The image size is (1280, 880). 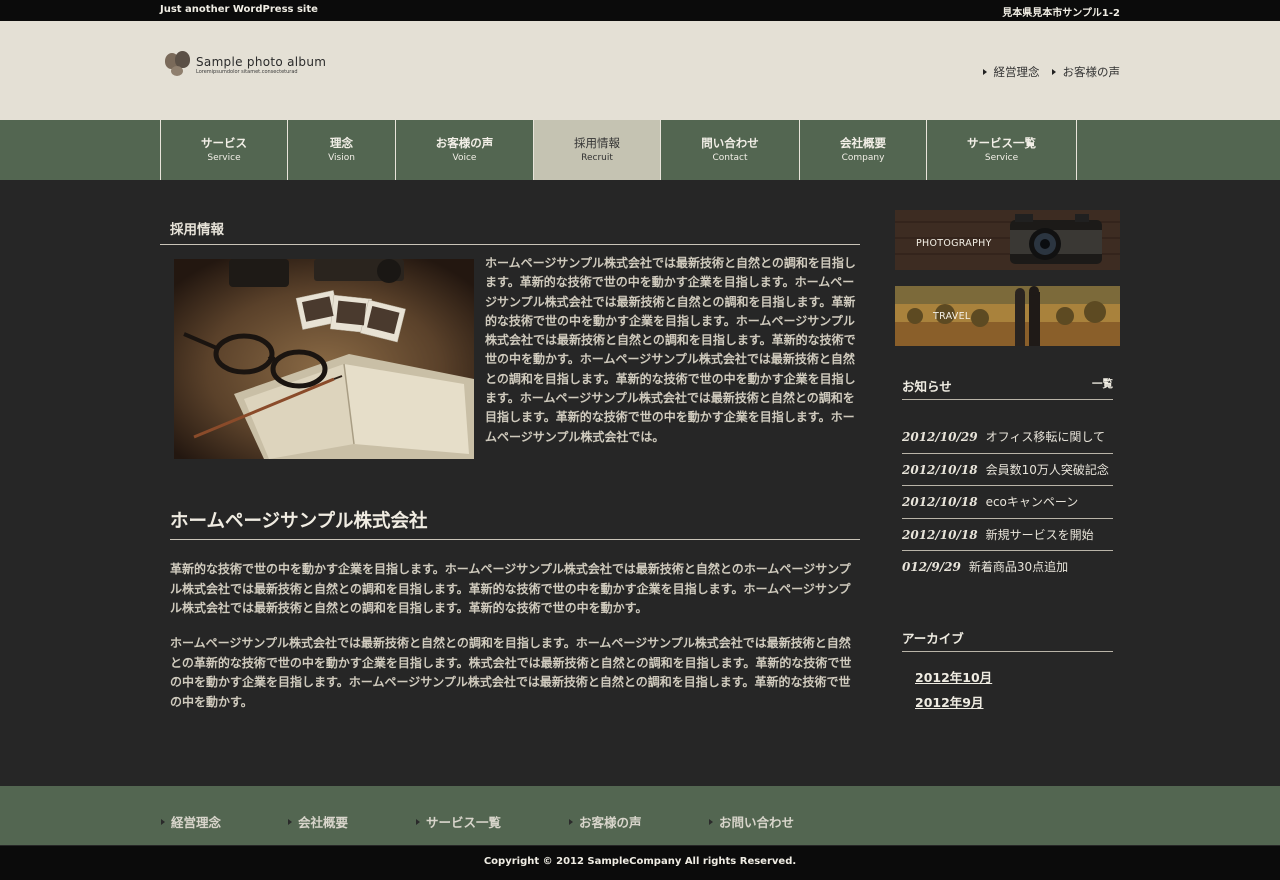 I want to click on site-tagline: Just another WordPress site, so click(x=239, y=9).